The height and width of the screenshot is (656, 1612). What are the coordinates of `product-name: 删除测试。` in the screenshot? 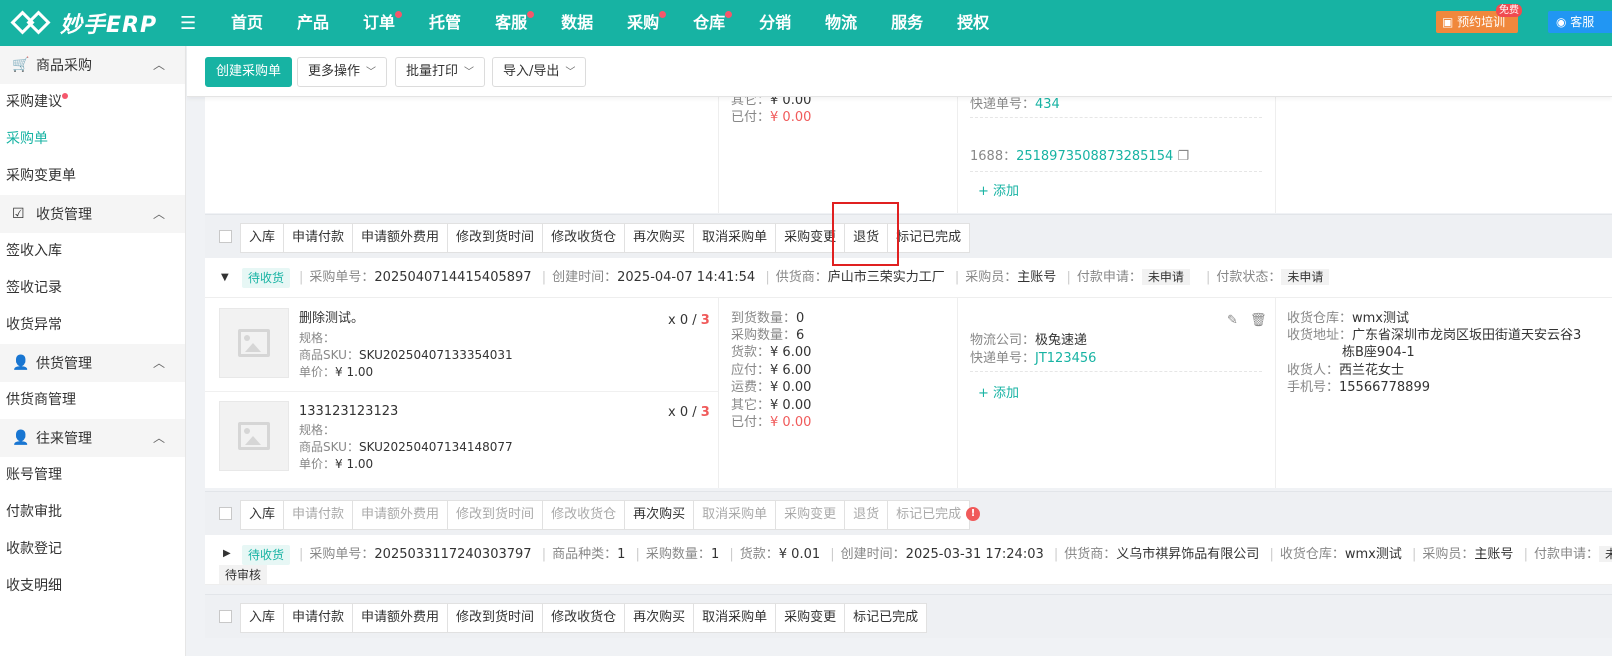 It's located at (332, 318).